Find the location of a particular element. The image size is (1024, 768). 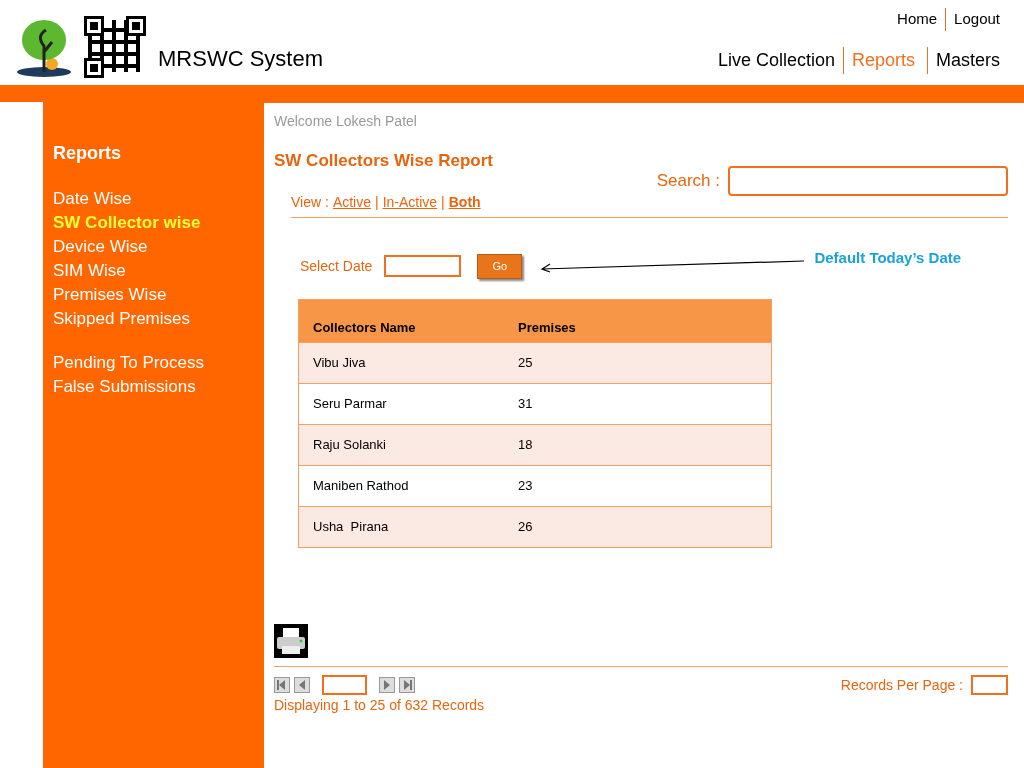

table-cell-text: 23 is located at coordinates (525, 485).